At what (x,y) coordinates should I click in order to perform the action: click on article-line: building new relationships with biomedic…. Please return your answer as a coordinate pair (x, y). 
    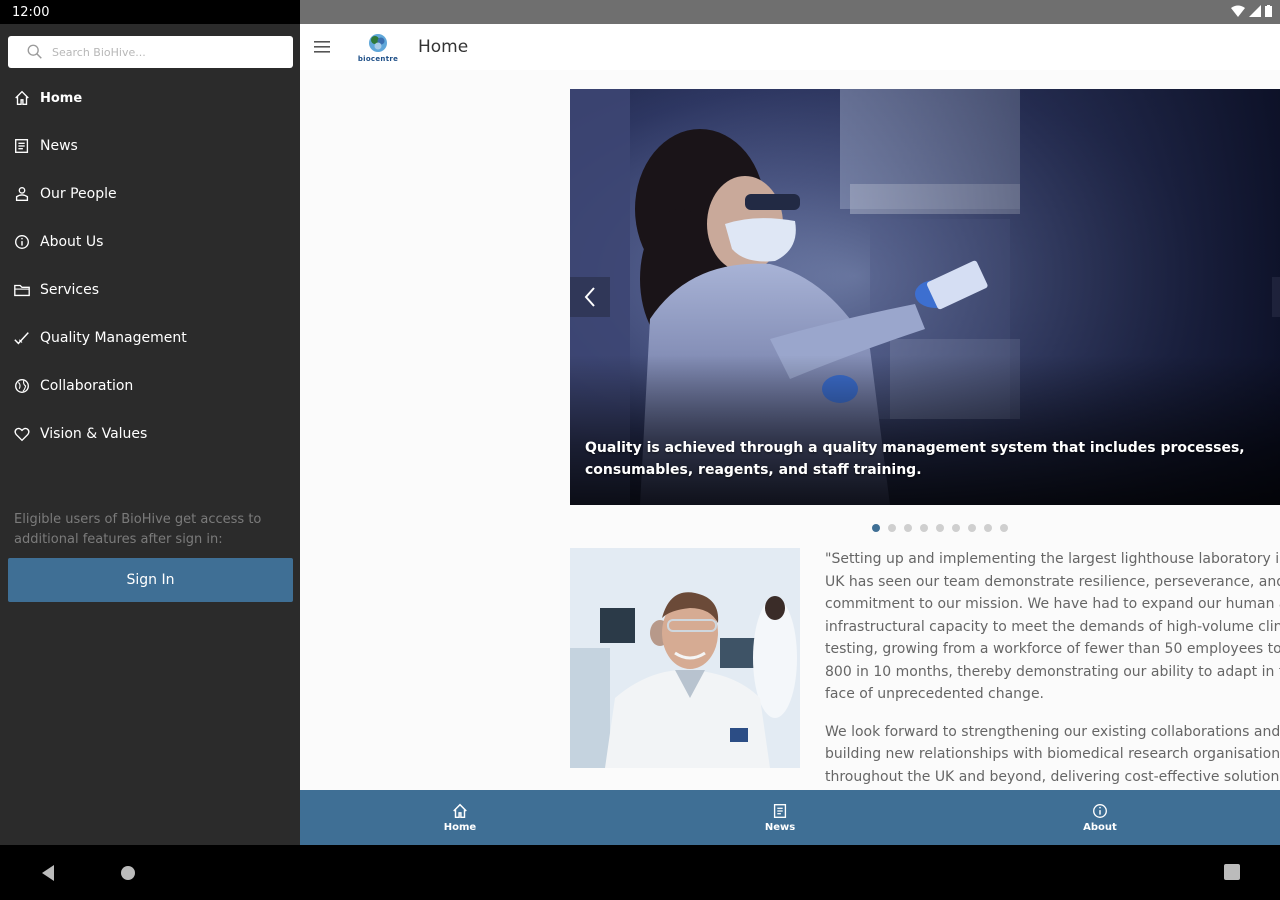
    Looking at the image, I should click on (1052, 754).